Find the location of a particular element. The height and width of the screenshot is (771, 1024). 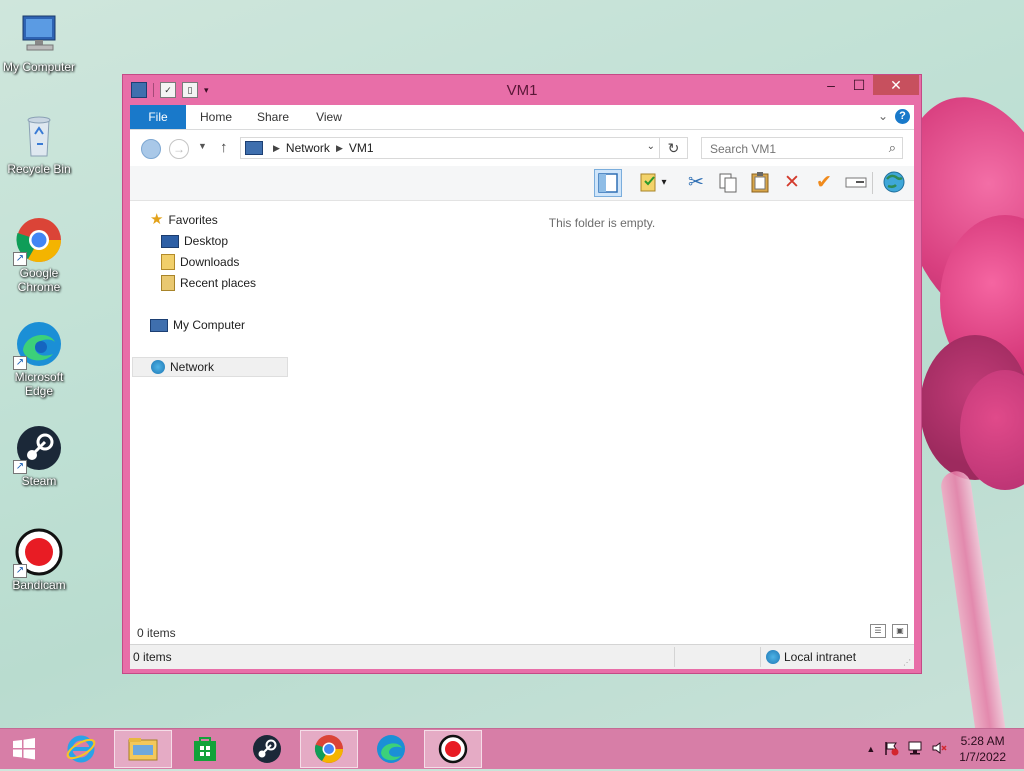

nav-label: Favorites is located at coordinates (193, 220).